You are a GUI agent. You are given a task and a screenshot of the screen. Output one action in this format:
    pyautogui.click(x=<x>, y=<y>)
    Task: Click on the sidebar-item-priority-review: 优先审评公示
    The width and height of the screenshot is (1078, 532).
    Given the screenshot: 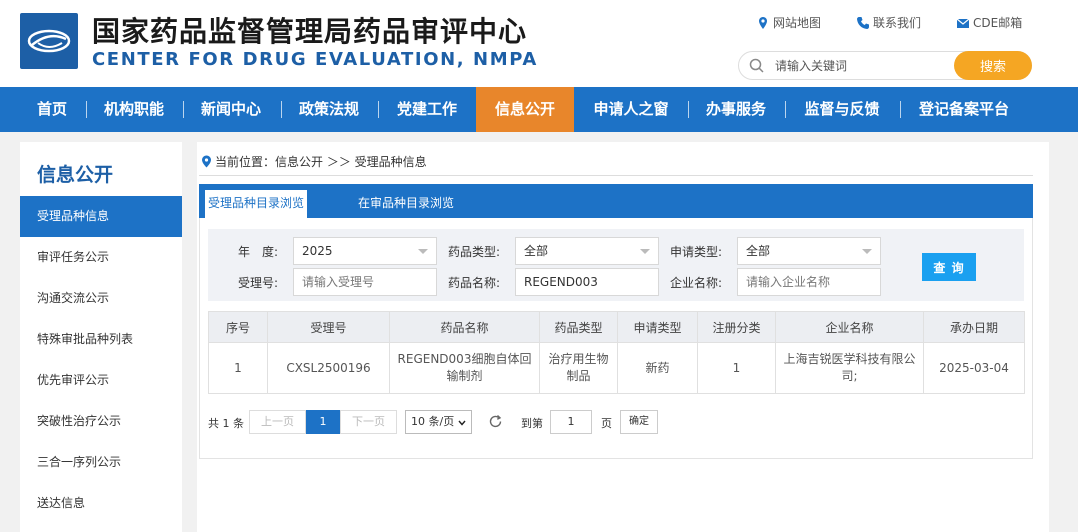 What is the action you would take?
    pyautogui.click(x=101, y=380)
    